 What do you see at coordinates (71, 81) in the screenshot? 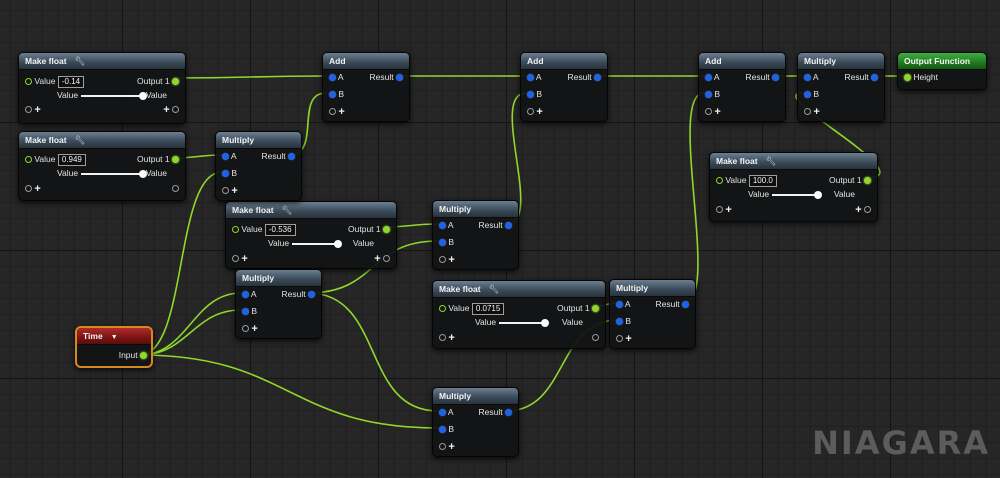
I see `value-field: -0.14` at bounding box center [71, 81].